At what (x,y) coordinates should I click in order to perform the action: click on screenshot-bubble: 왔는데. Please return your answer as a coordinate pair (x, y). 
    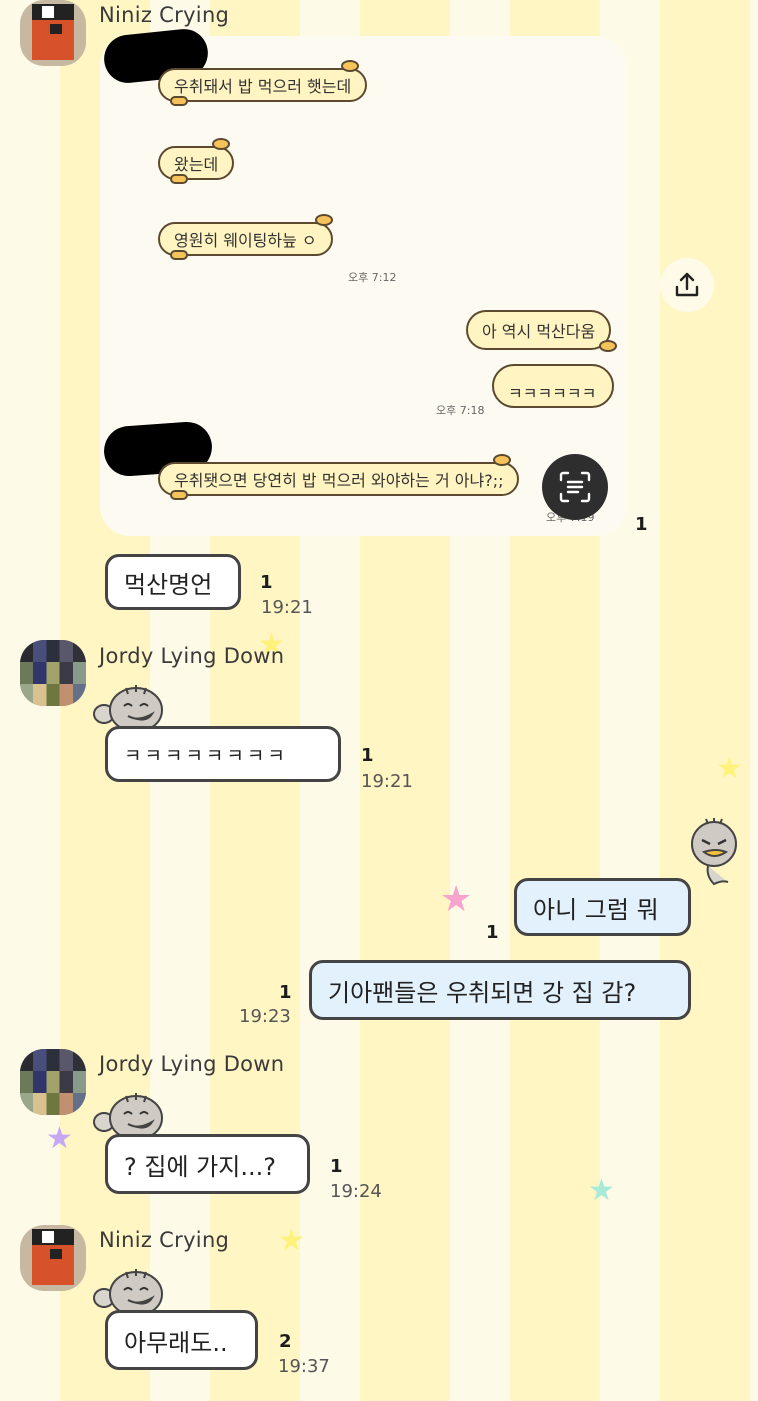
    Looking at the image, I should click on (196, 161).